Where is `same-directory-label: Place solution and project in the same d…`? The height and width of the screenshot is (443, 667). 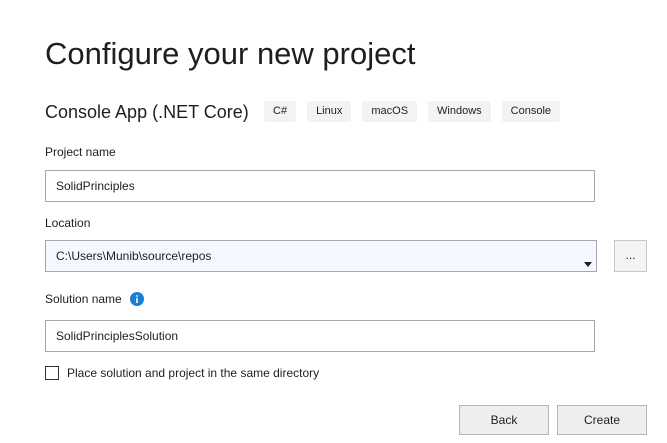 same-directory-label: Place solution and project in the same d… is located at coordinates (193, 373).